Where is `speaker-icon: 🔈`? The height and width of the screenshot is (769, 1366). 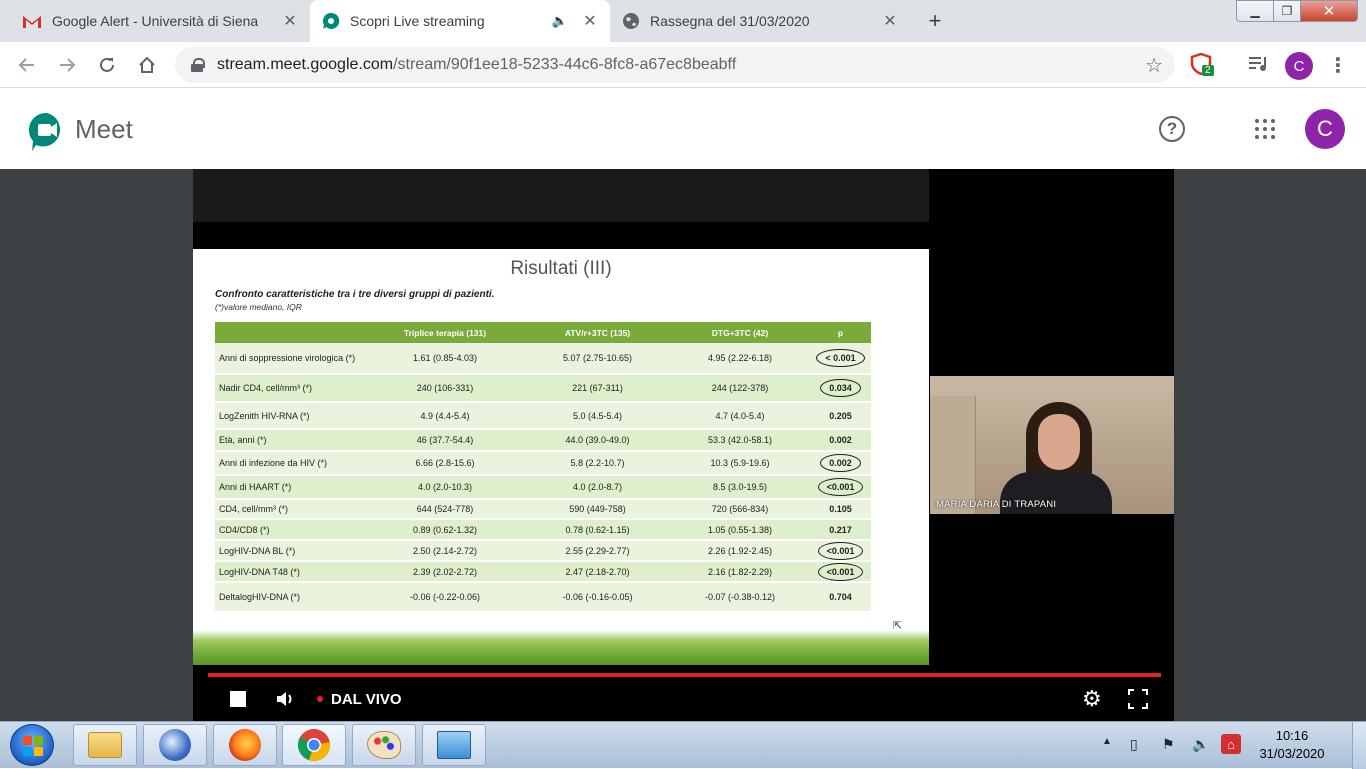
speaker-icon: 🔈 is located at coordinates (560, 21).